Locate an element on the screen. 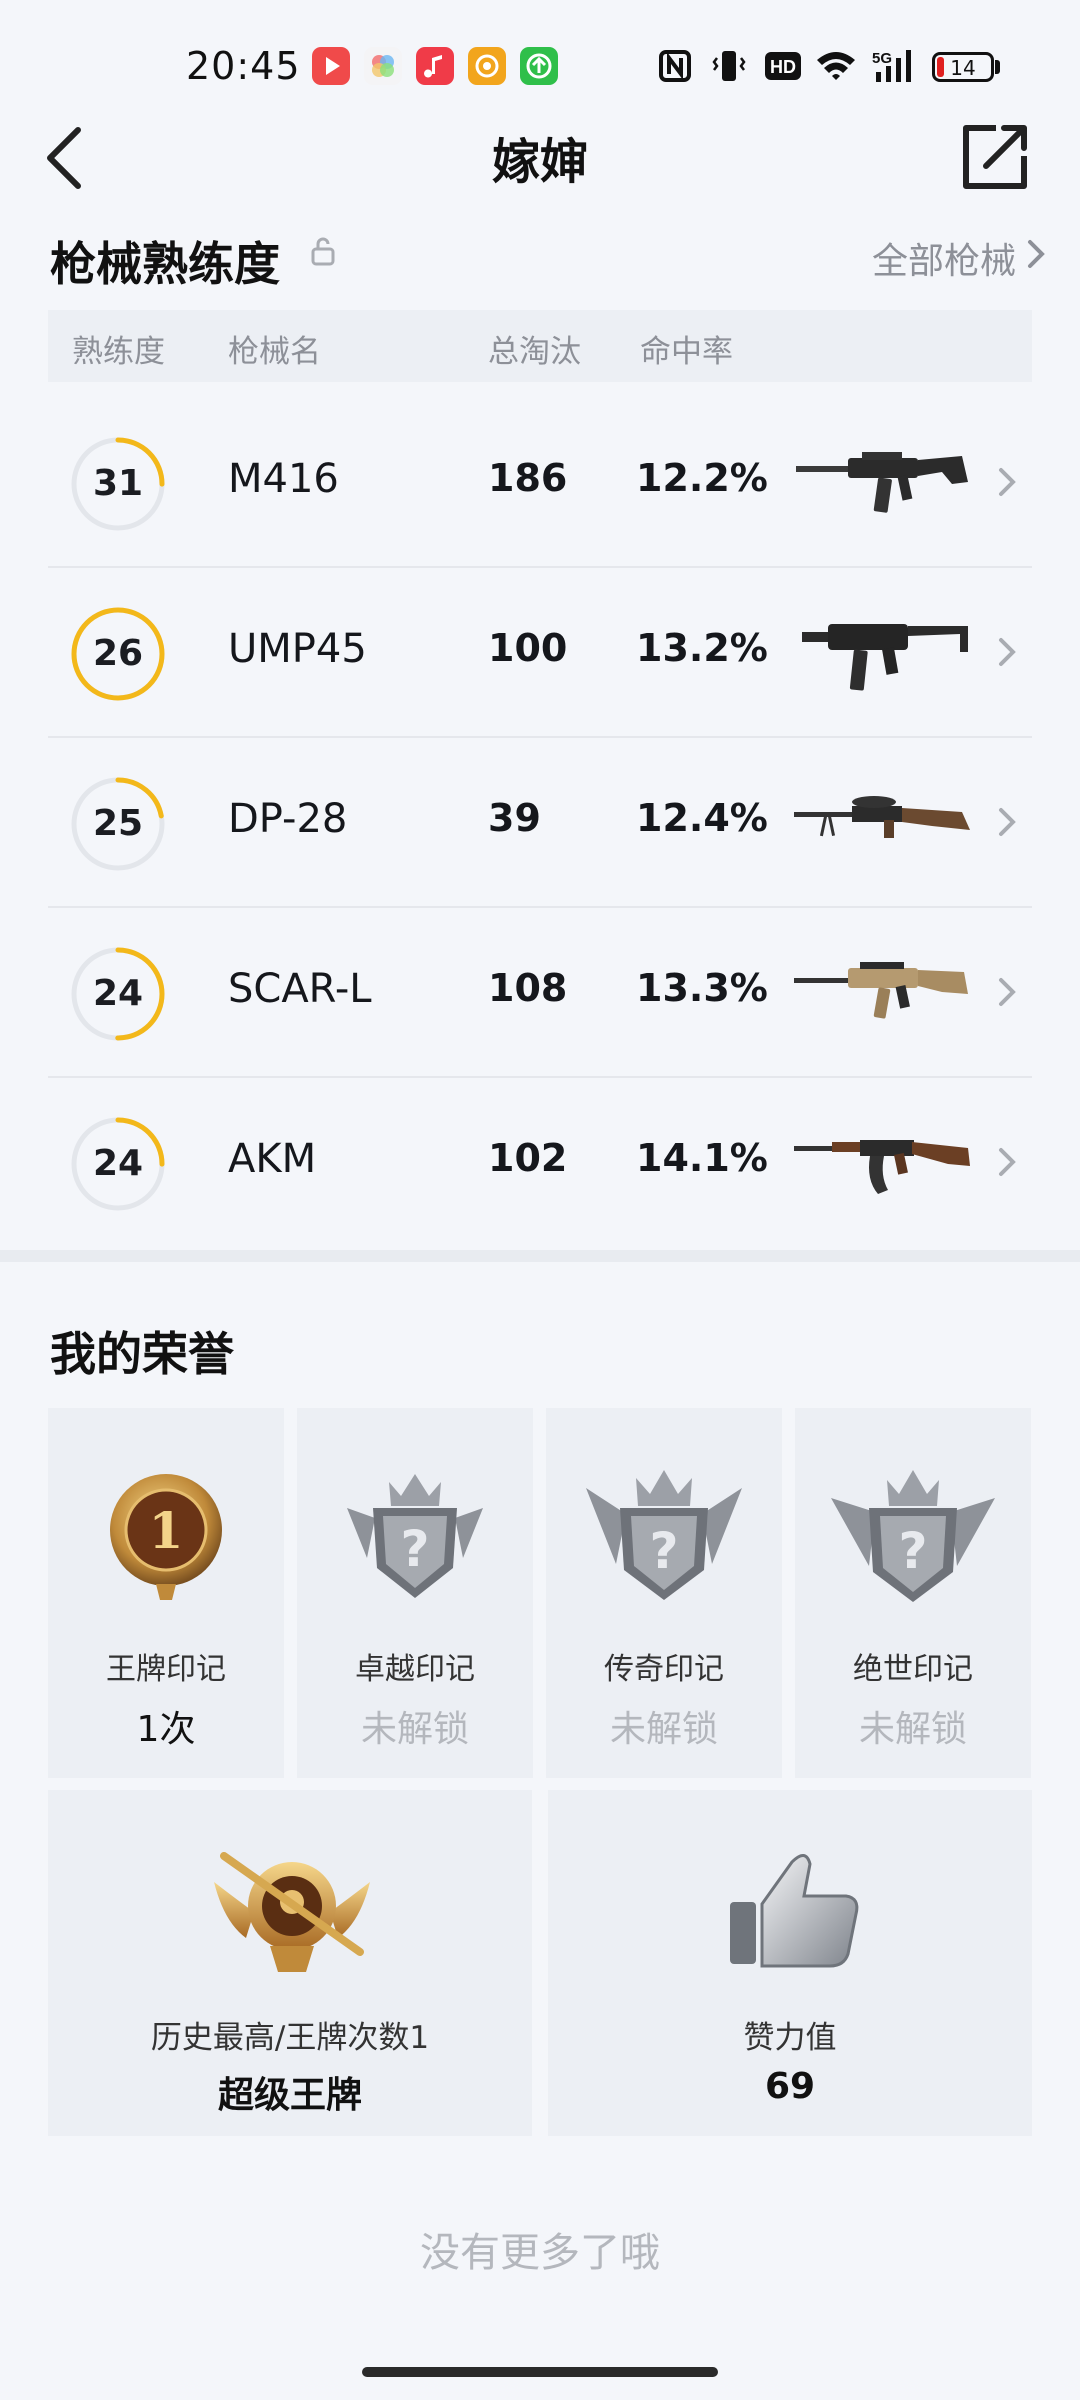 The image size is (1080, 2400). weapon-row: 25 DP-28 39 12.4% is located at coordinates (540, 823).